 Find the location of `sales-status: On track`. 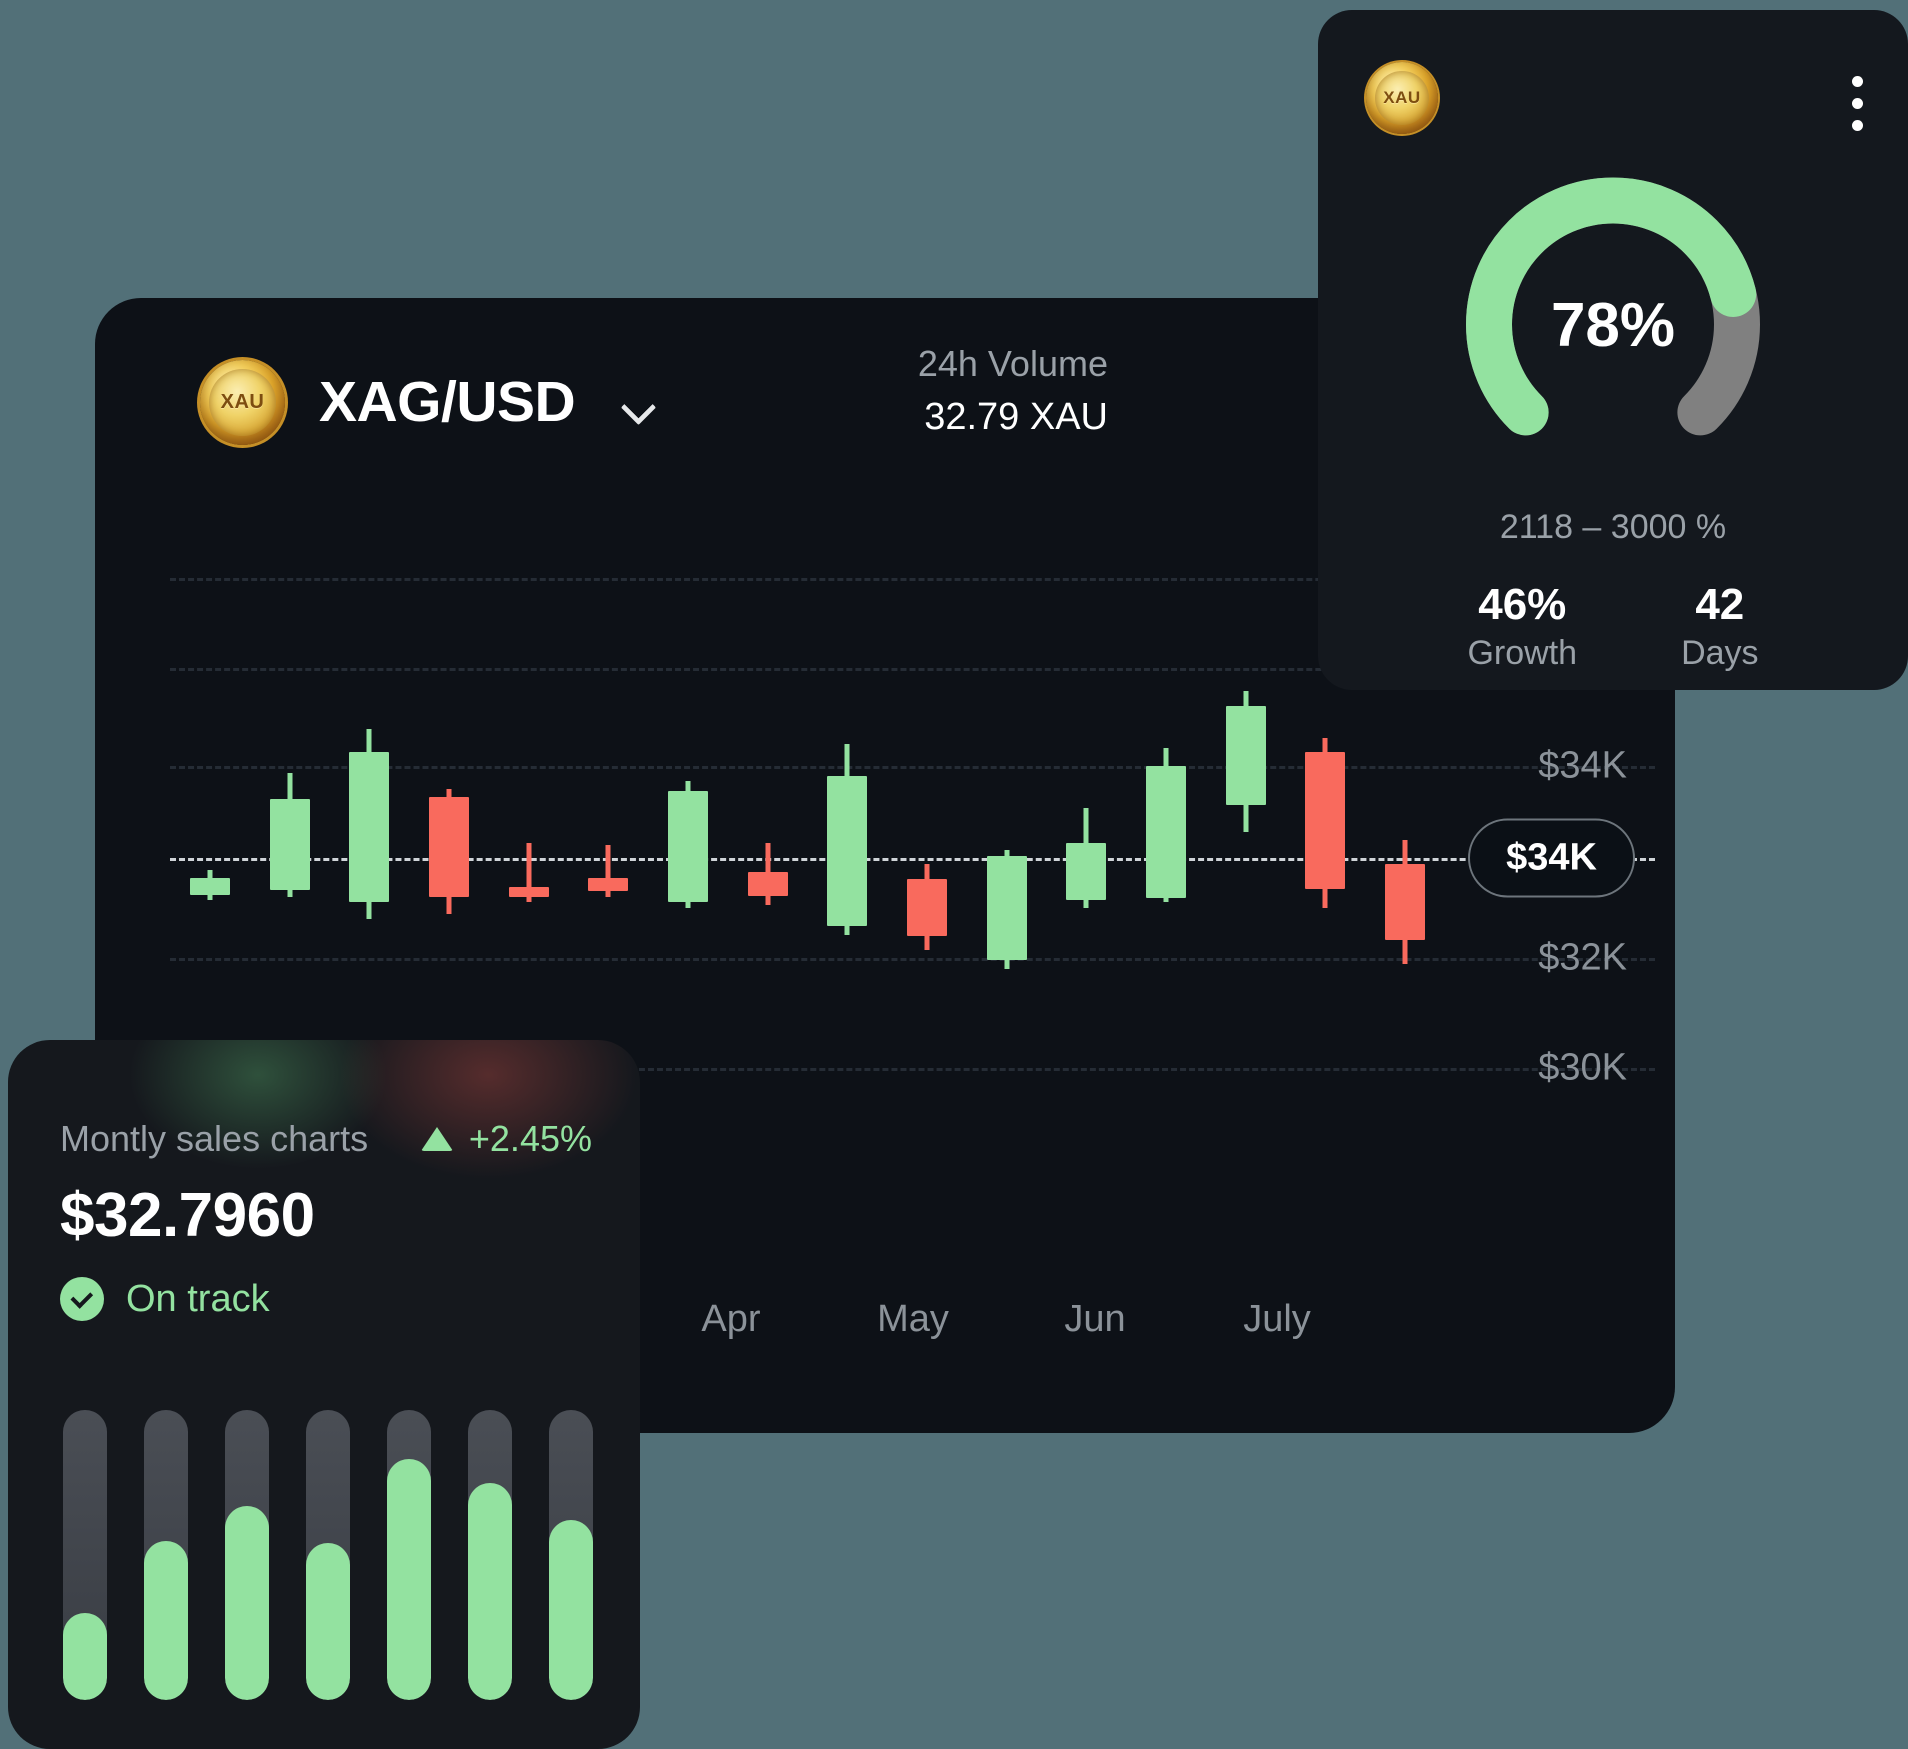

sales-status: On track is located at coordinates (165, 1299).